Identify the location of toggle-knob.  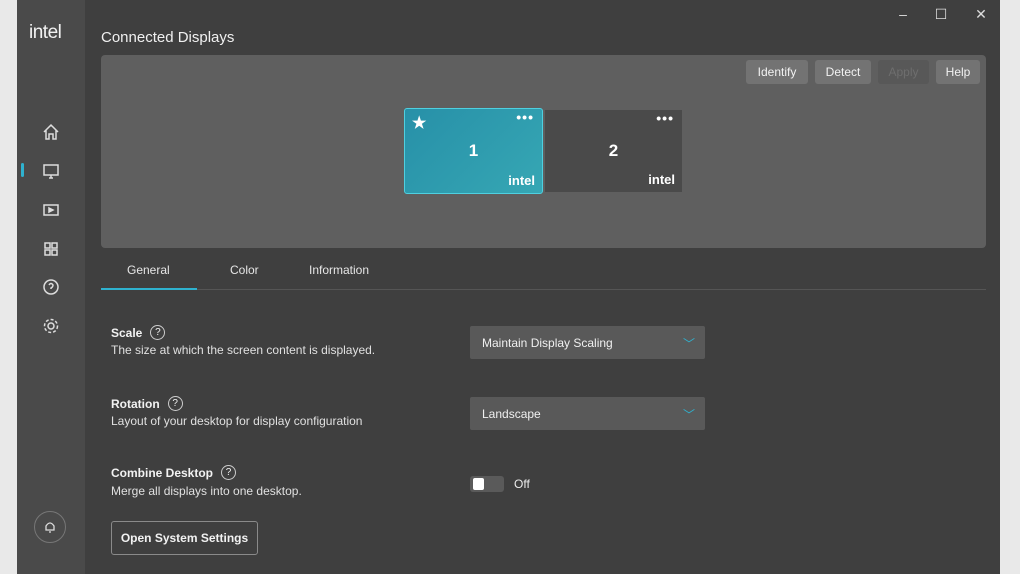
(478, 484).